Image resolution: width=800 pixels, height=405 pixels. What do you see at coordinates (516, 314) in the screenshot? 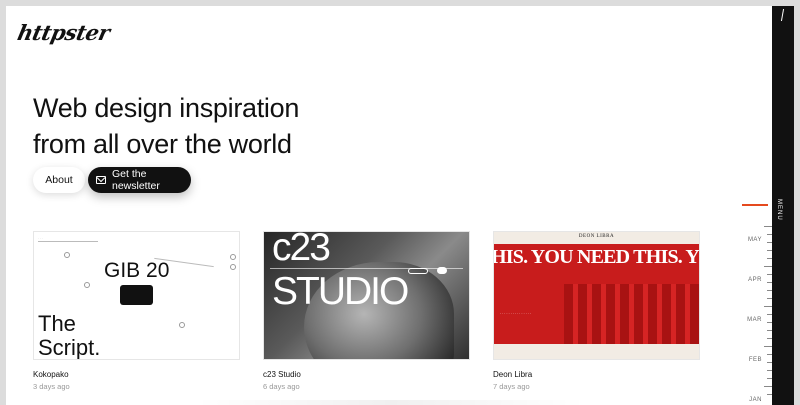
I see `thumb-caption: · · · · · · · · · · · · · · ·` at bounding box center [516, 314].